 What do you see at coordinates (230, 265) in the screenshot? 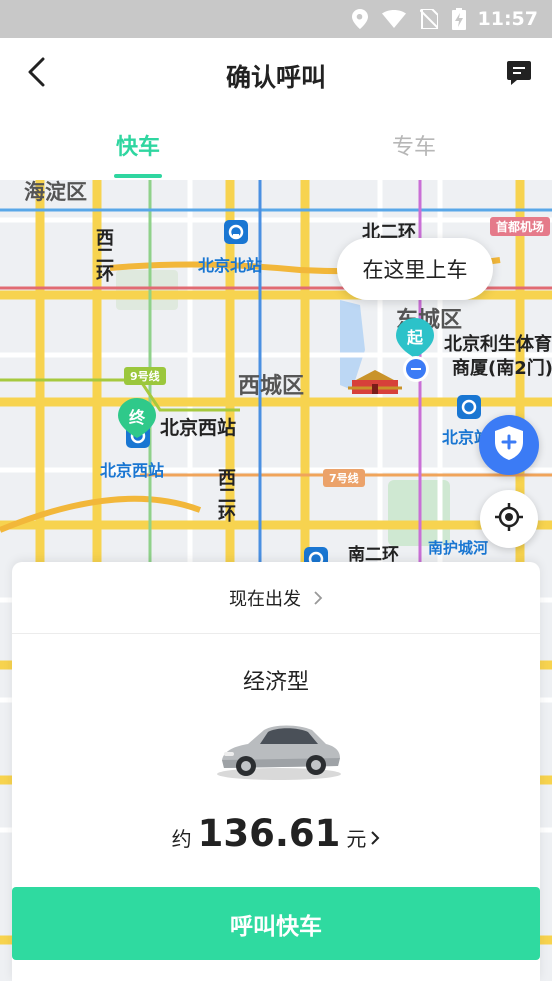
I see `station-label: 北京北站` at bounding box center [230, 265].